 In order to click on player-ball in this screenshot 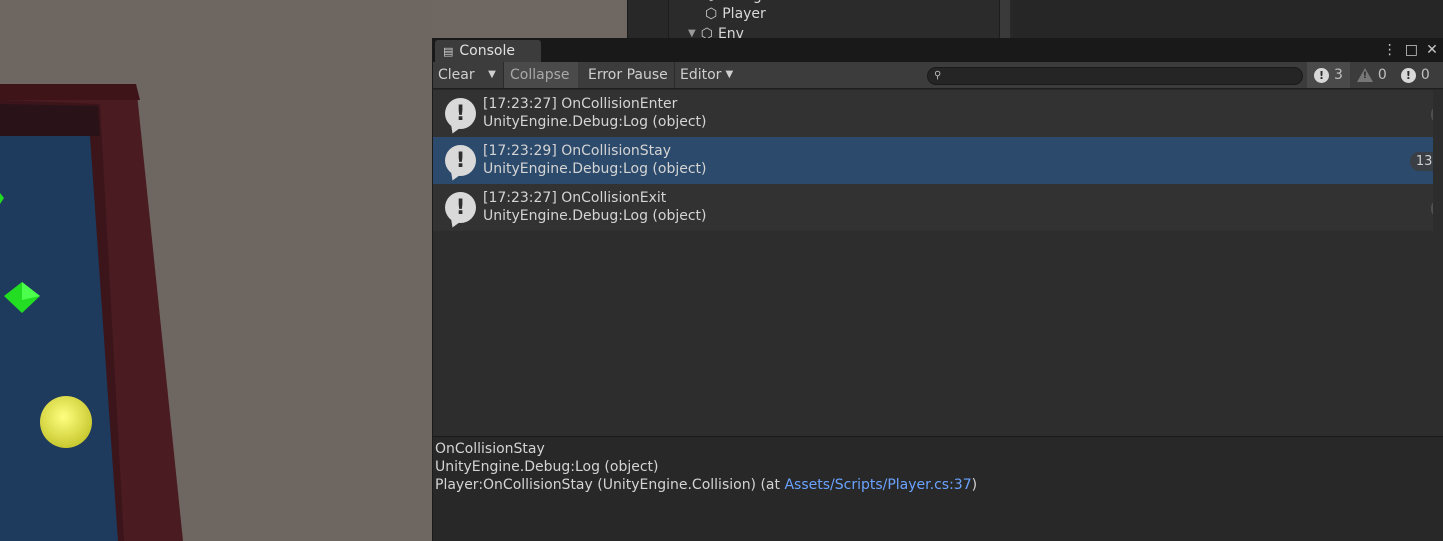, I will do `click(66, 422)`.